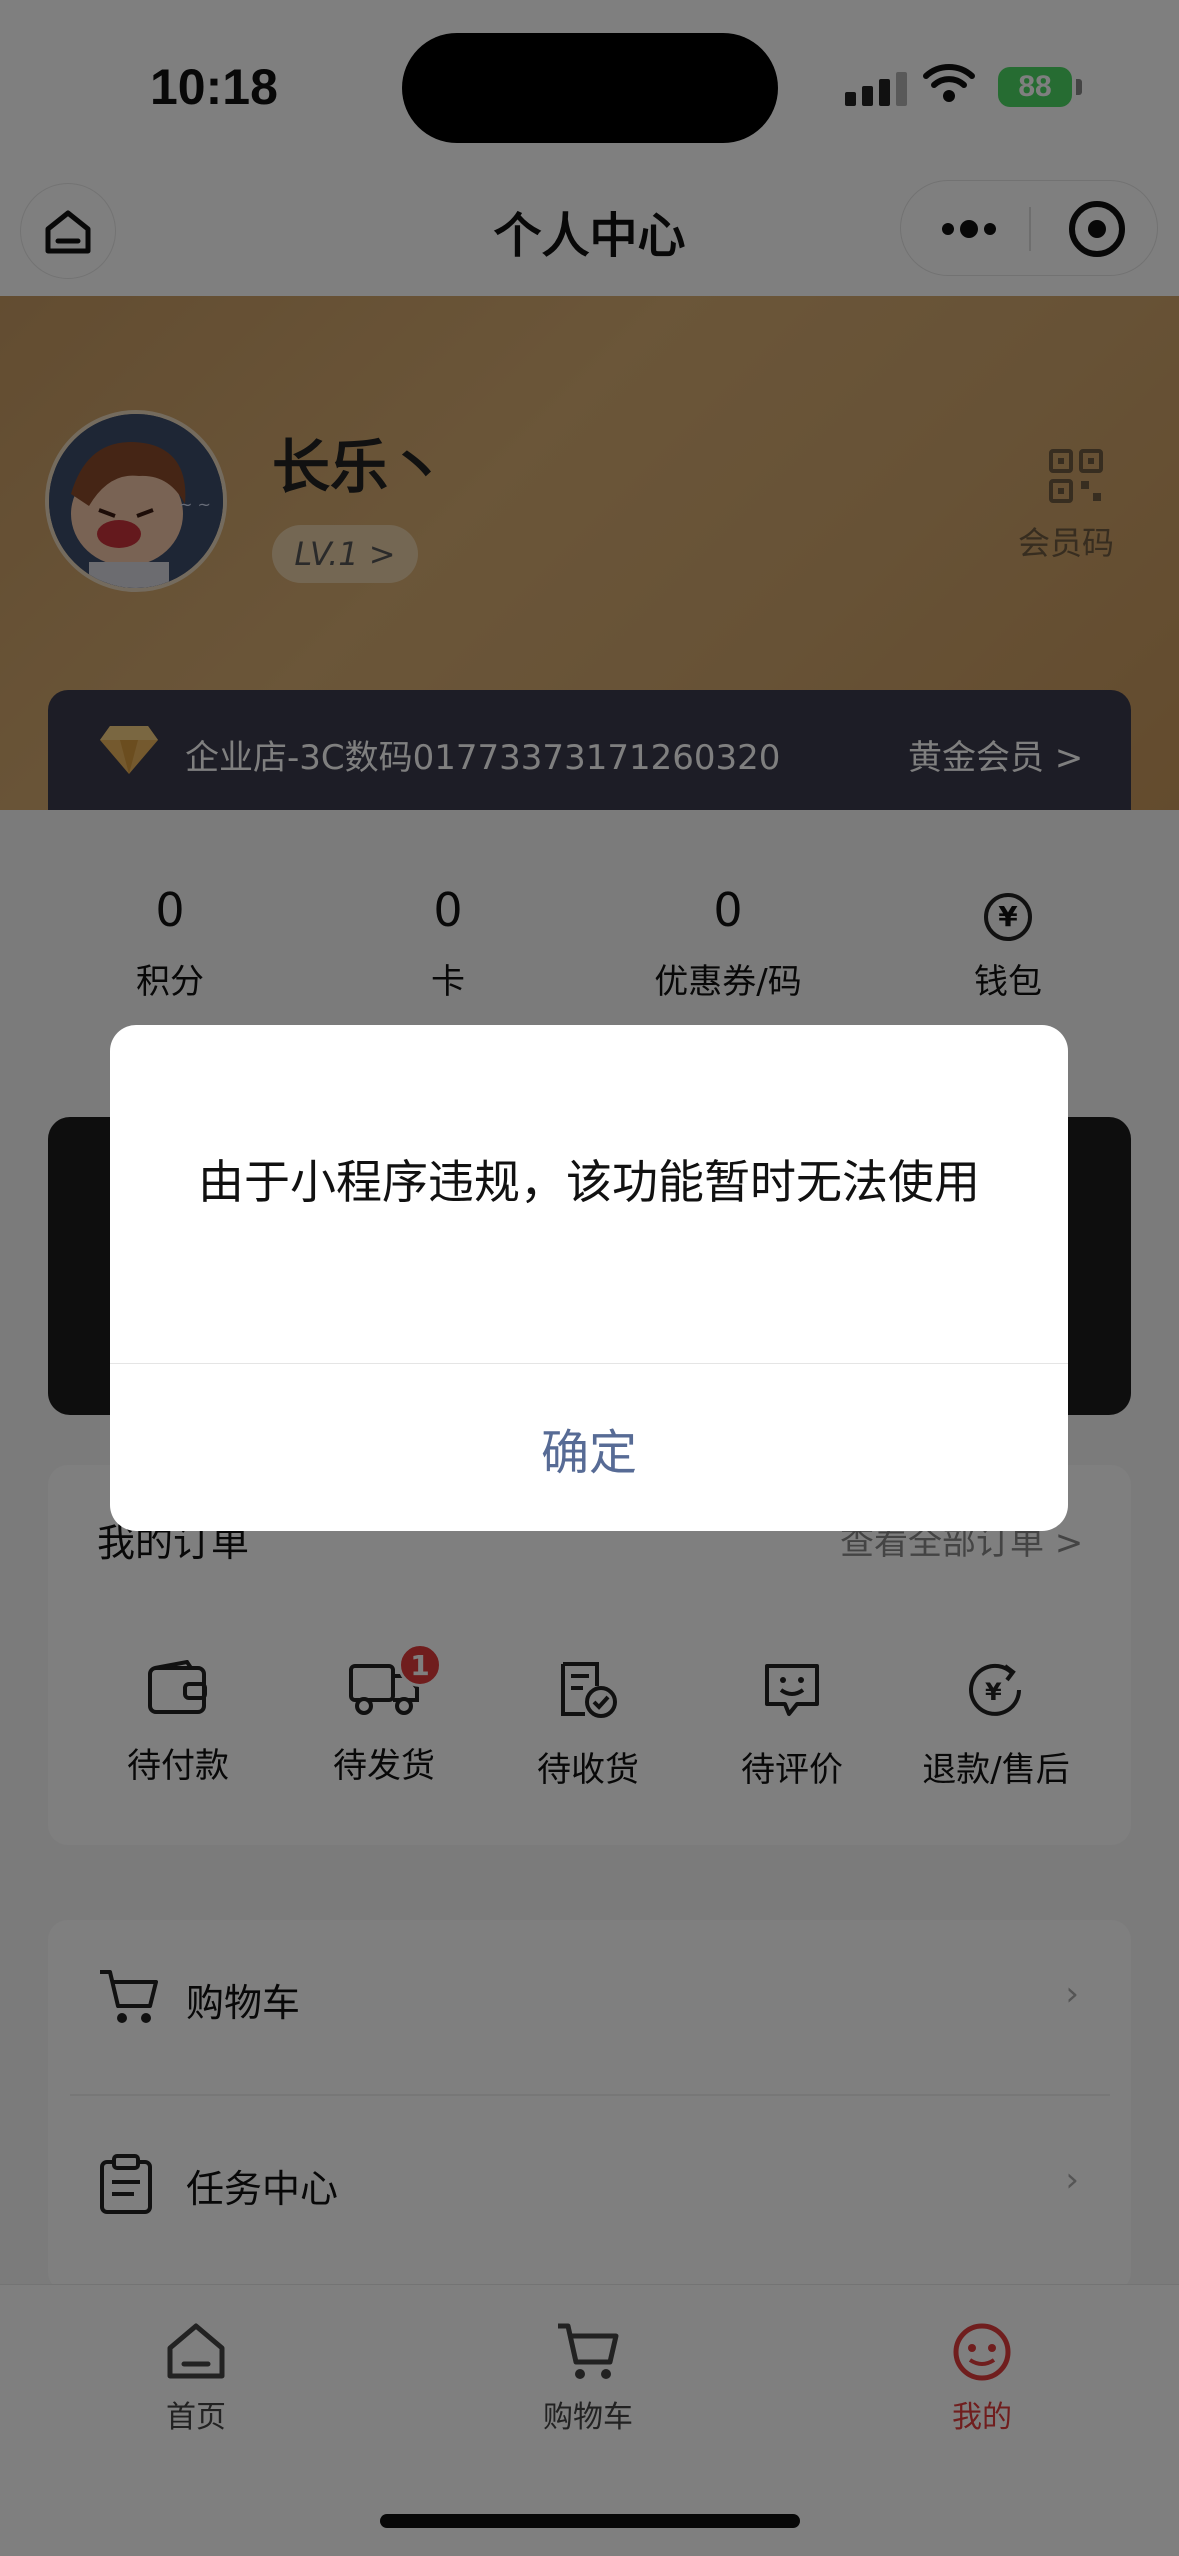  Describe the element at coordinates (589, 1182) in the screenshot. I see `dialog-message: 由于小程序违规，该功能暂时无法使用` at that location.